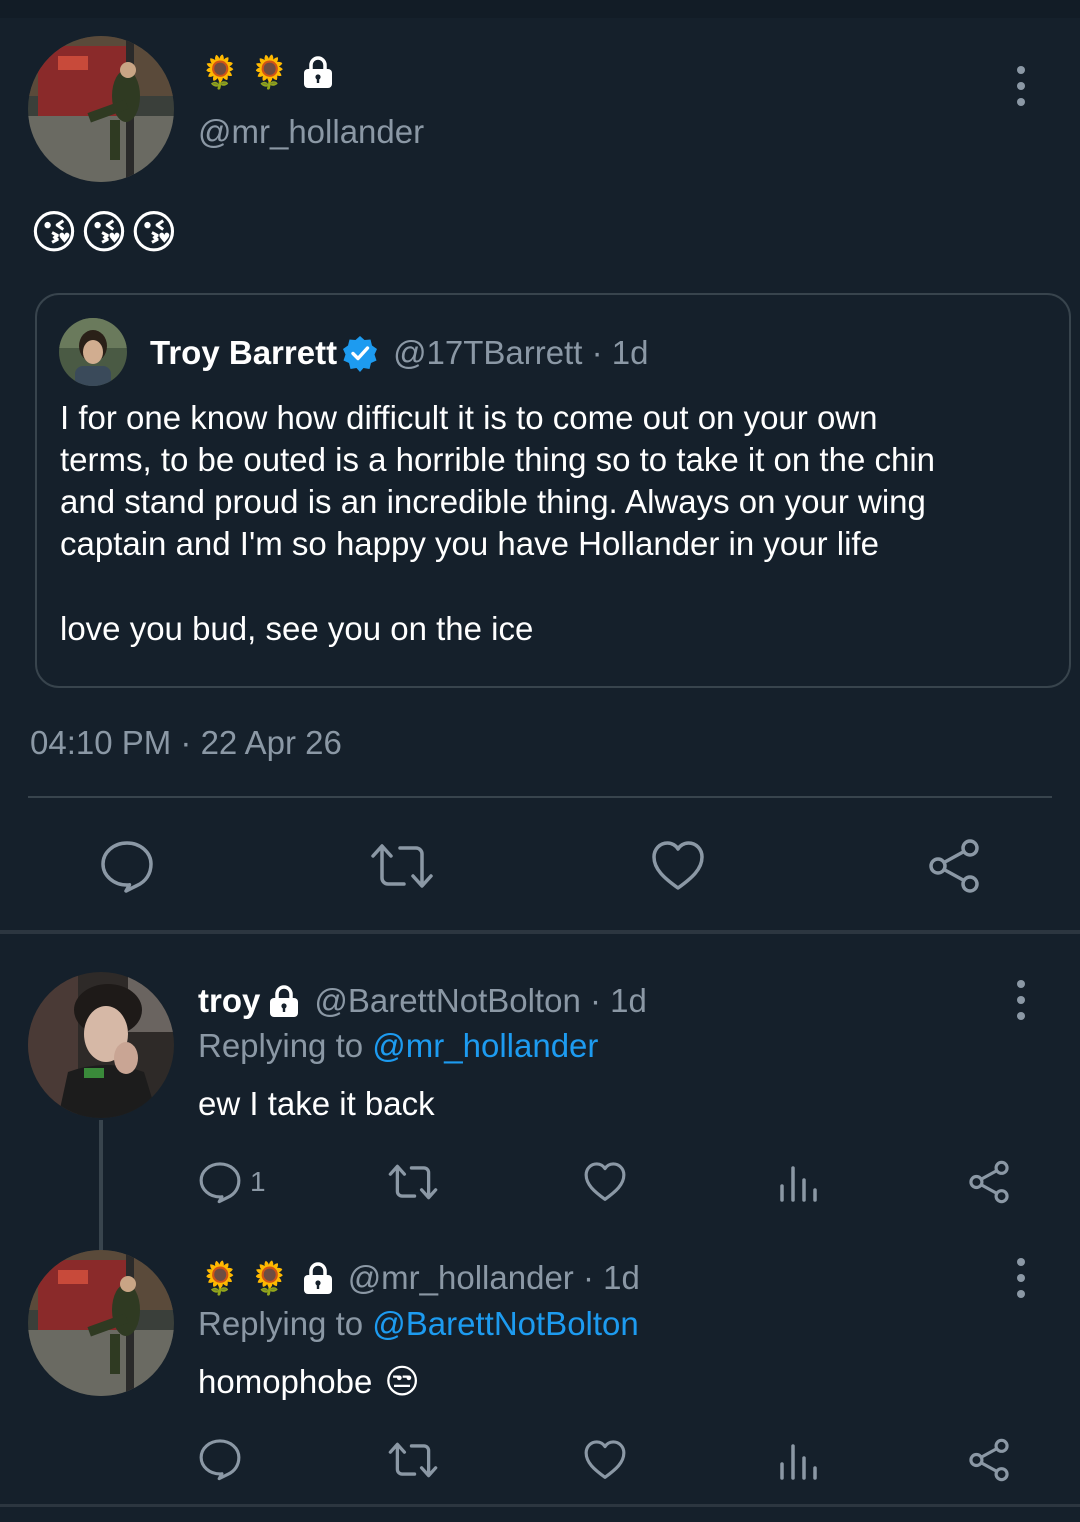  Describe the element at coordinates (540, 9) in the screenshot. I see `status-bar-strip` at that location.